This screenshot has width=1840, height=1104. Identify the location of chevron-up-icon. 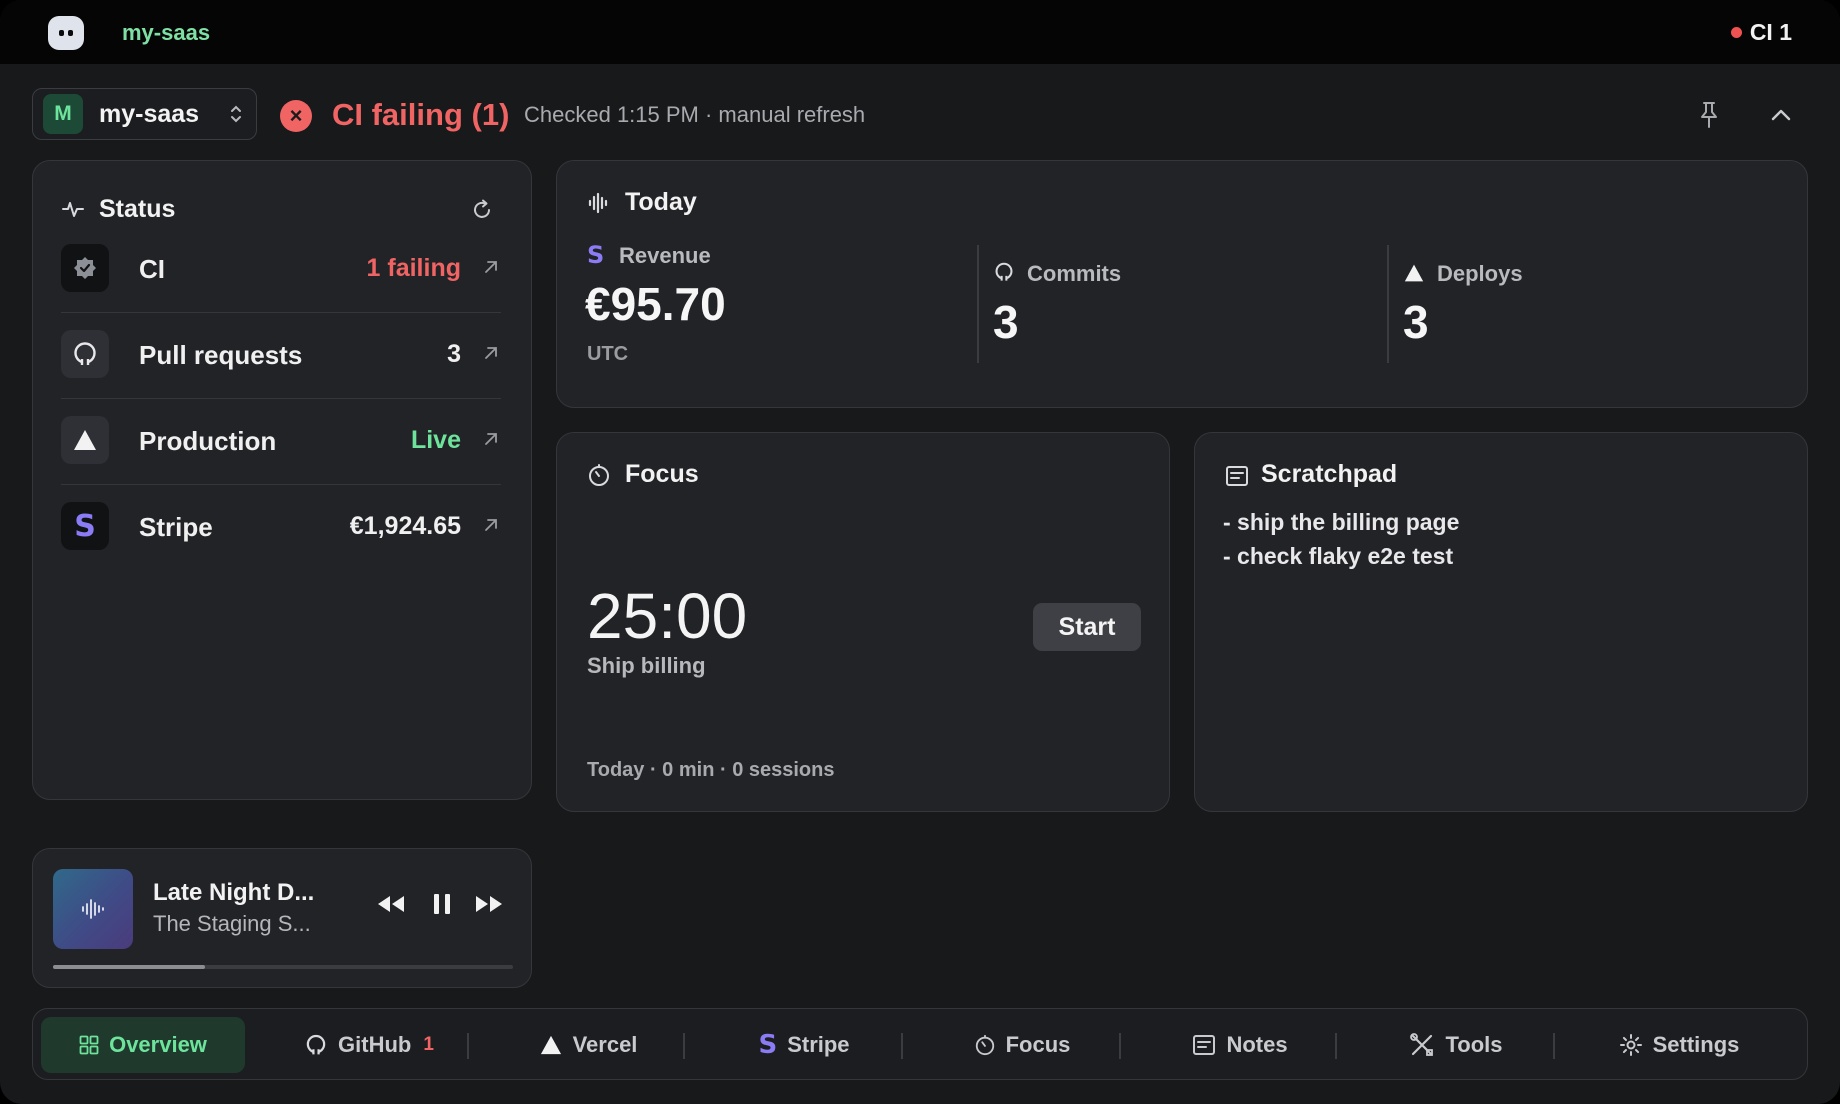
(1781, 115).